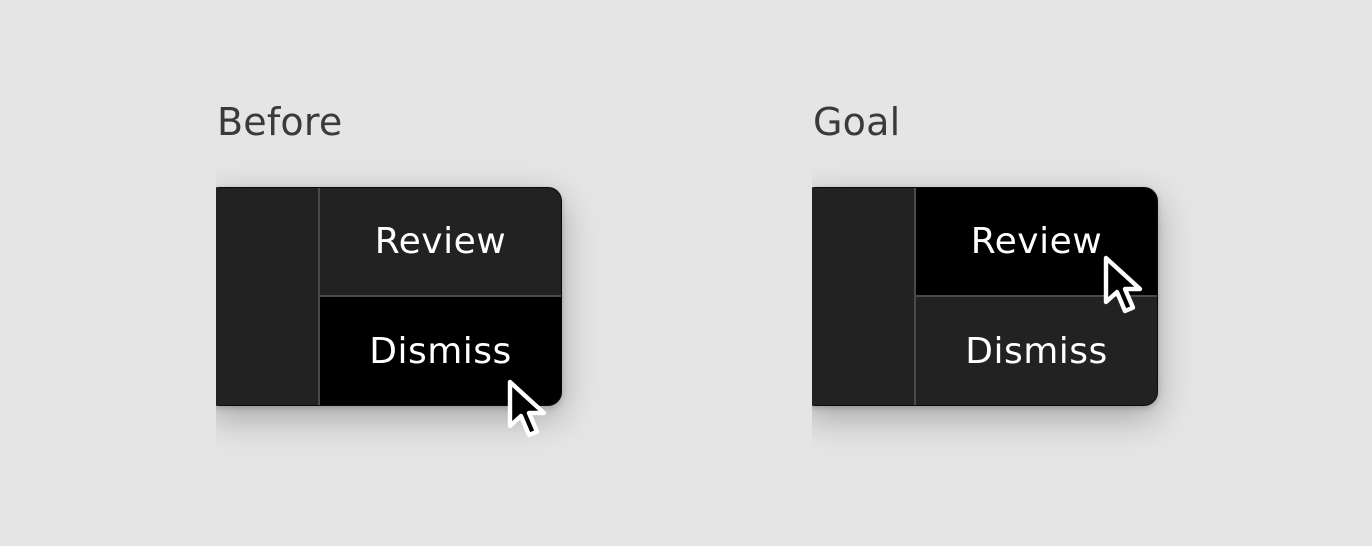  What do you see at coordinates (389, 296) in the screenshot?
I see `notification-before: Review Dismiss` at bounding box center [389, 296].